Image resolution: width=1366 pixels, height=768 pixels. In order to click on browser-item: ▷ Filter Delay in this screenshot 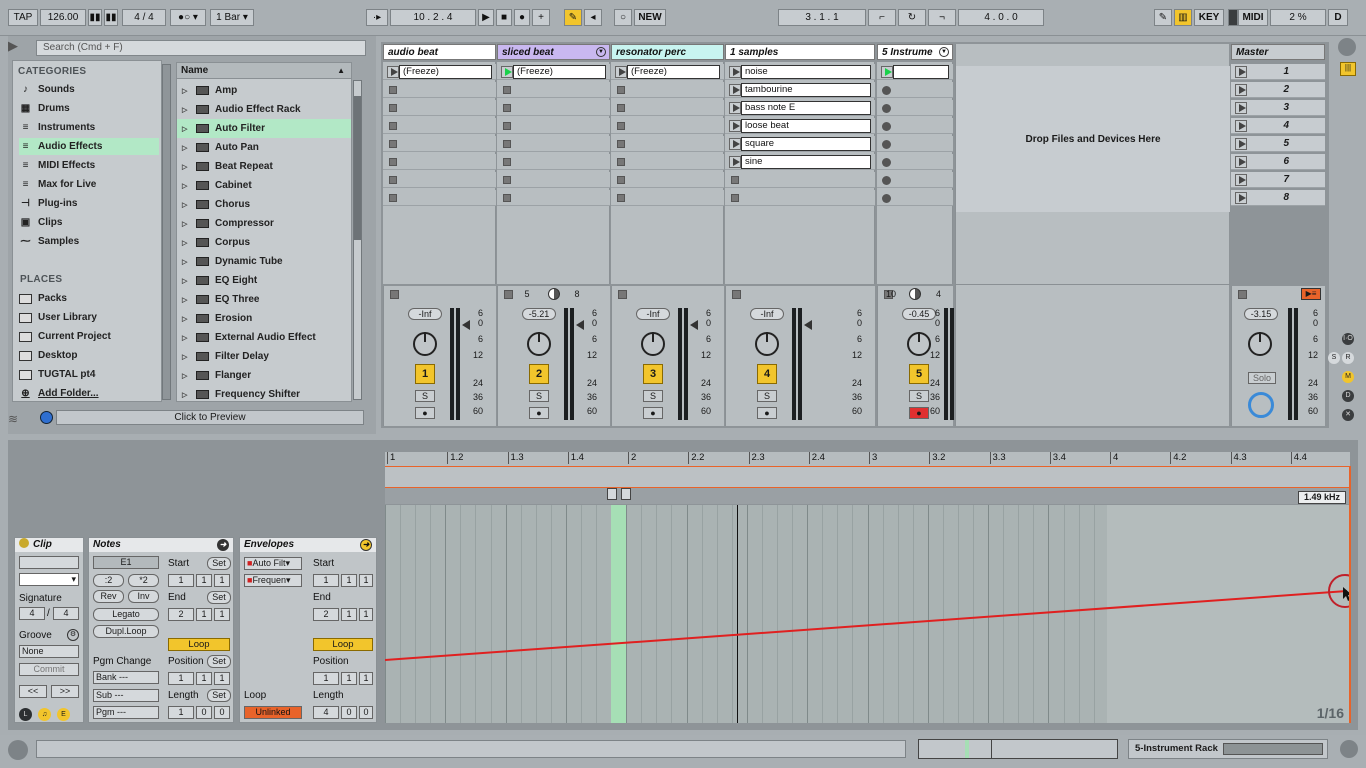, I will do `click(264, 356)`.